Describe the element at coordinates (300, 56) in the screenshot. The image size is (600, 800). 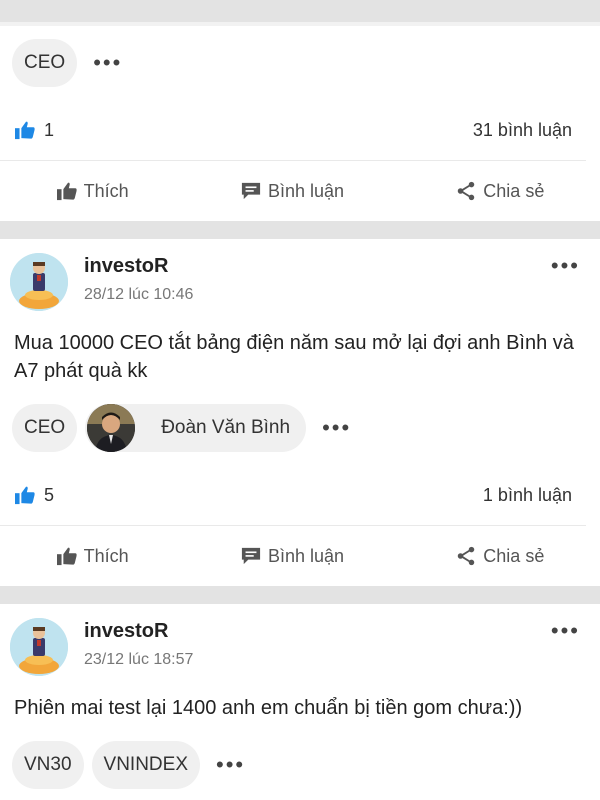
I see `tags-row: CEO •••` at that location.